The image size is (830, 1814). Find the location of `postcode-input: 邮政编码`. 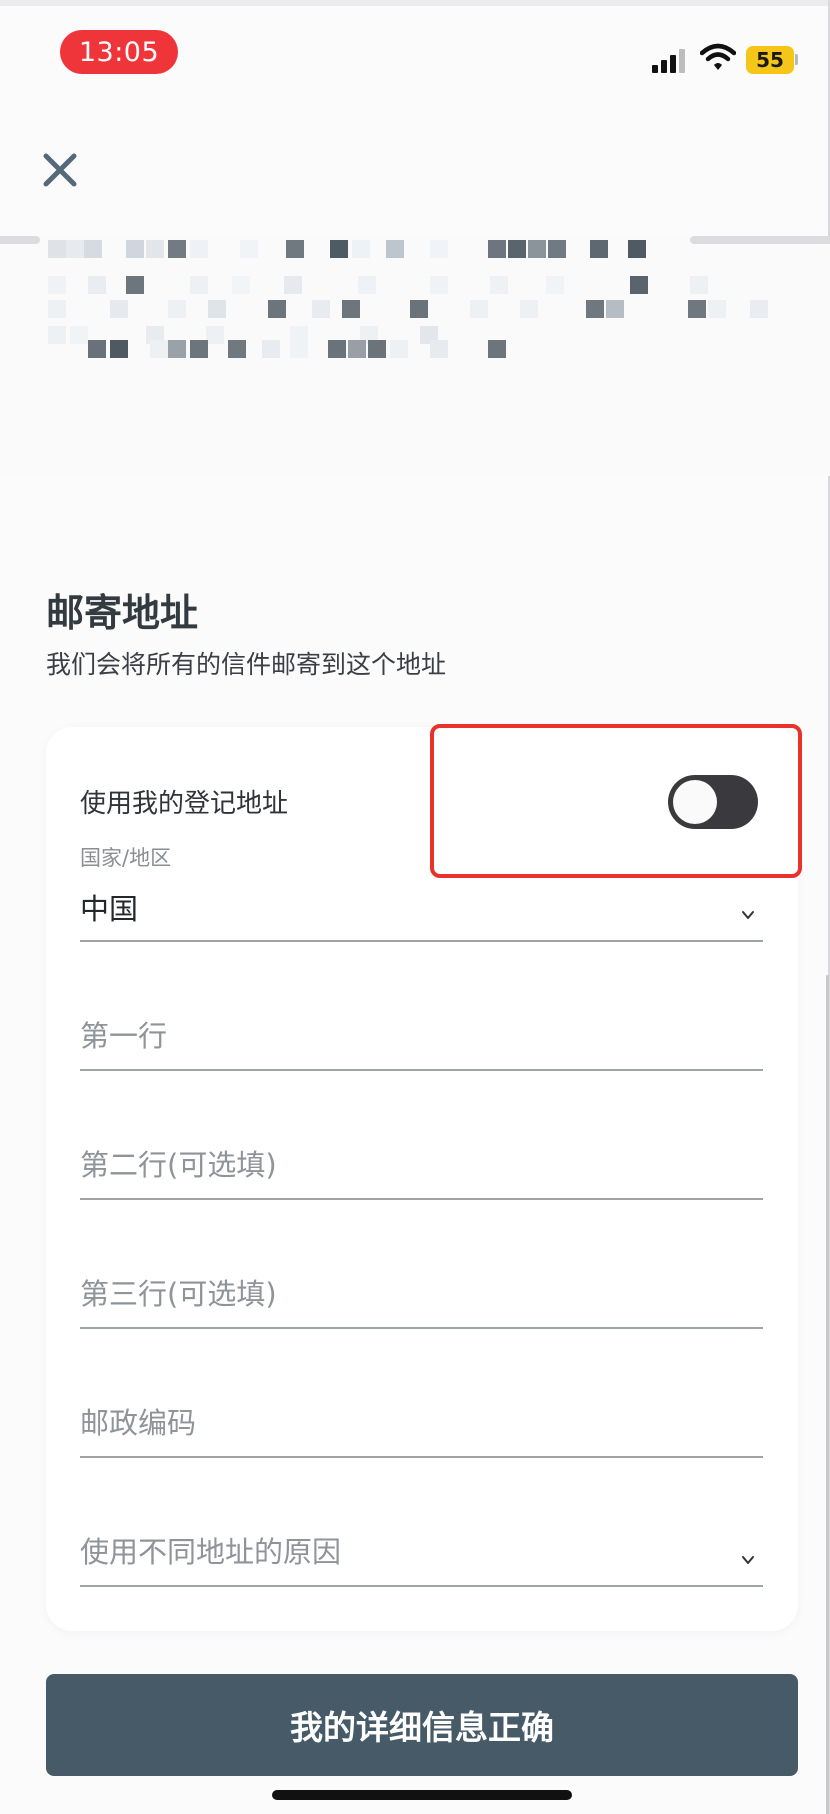

postcode-input: 邮政编码 is located at coordinates (421, 1430).